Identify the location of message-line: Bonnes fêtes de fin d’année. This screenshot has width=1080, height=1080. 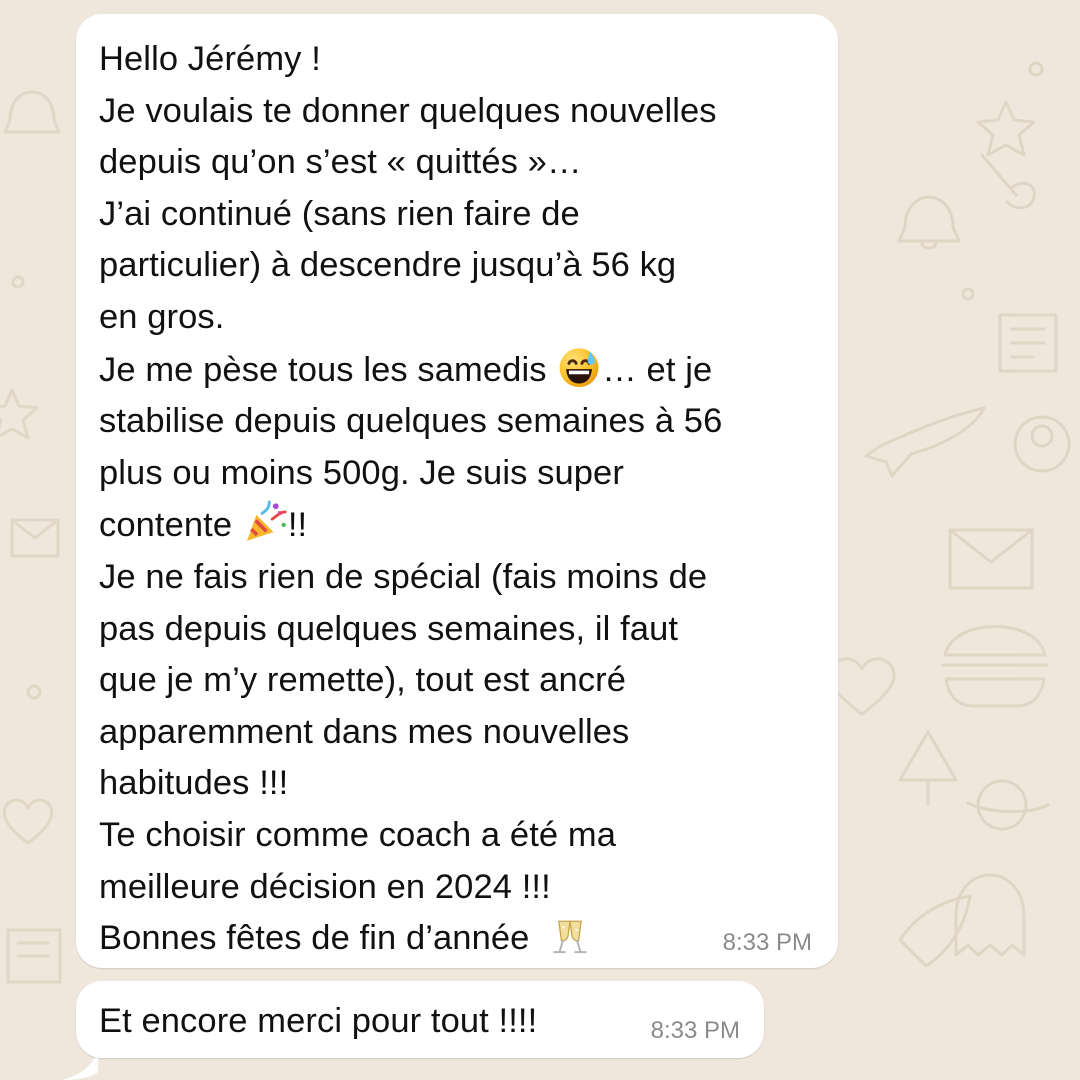
(410, 939).